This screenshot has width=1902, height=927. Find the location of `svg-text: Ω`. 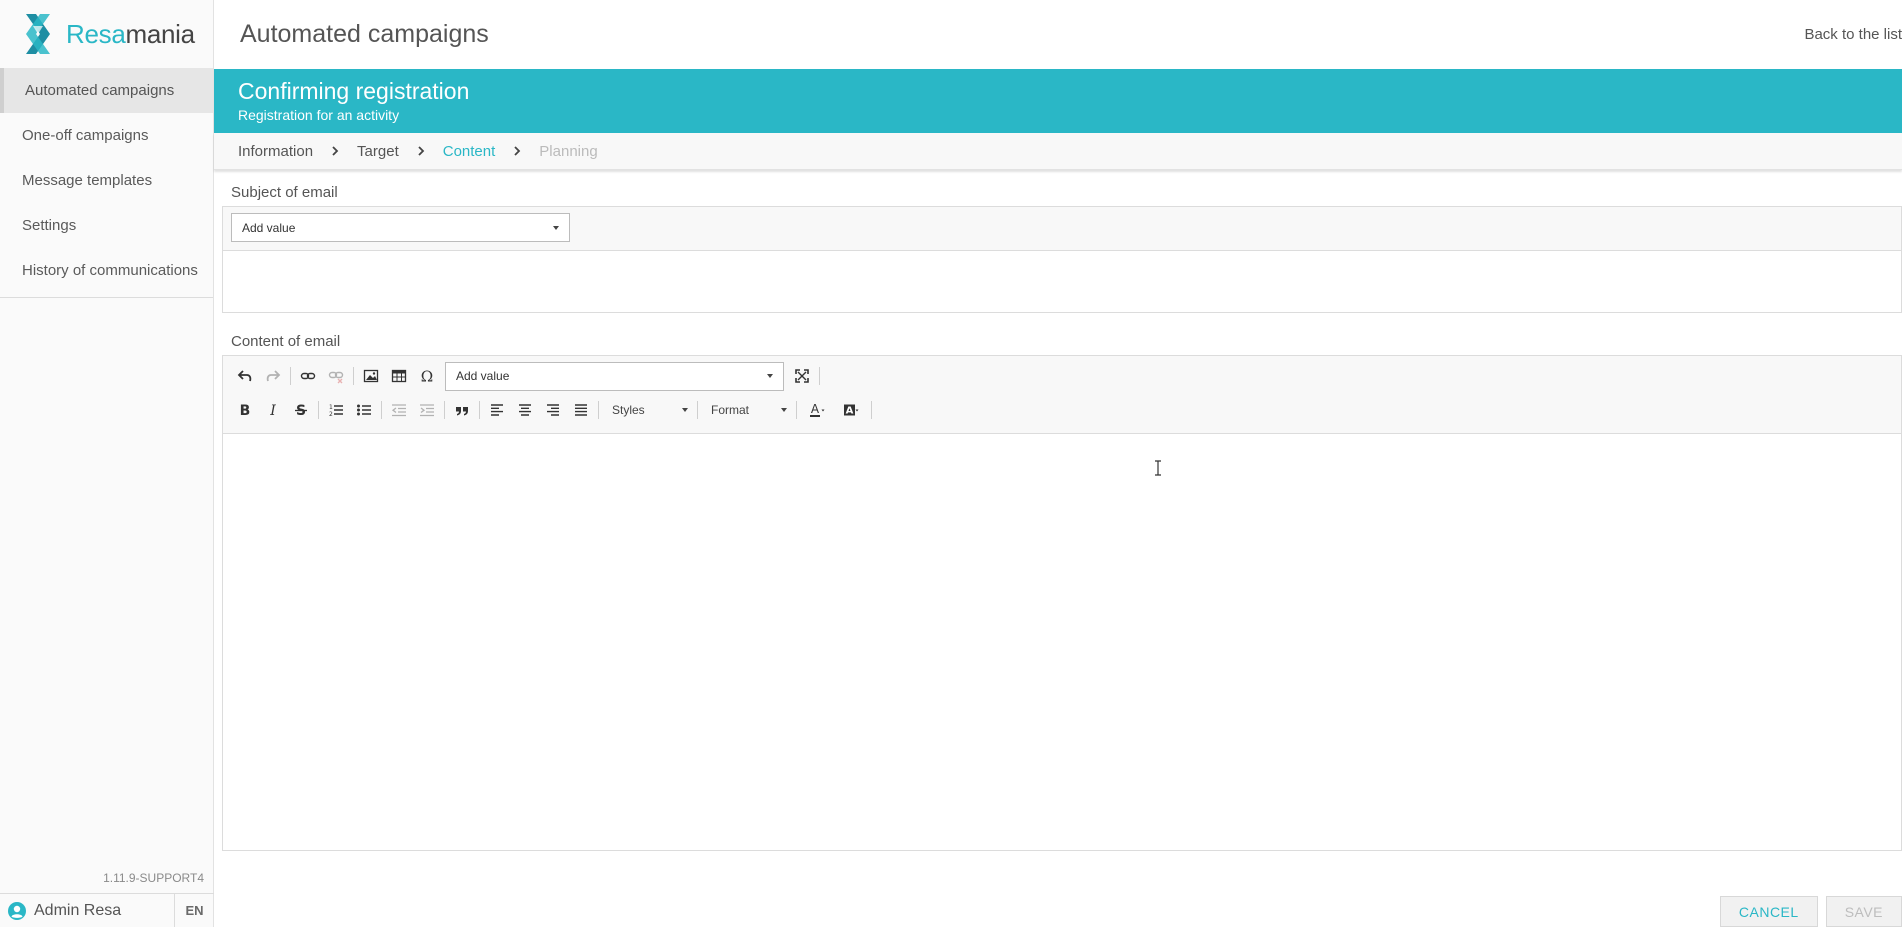

svg-text: Ω is located at coordinates (427, 376).